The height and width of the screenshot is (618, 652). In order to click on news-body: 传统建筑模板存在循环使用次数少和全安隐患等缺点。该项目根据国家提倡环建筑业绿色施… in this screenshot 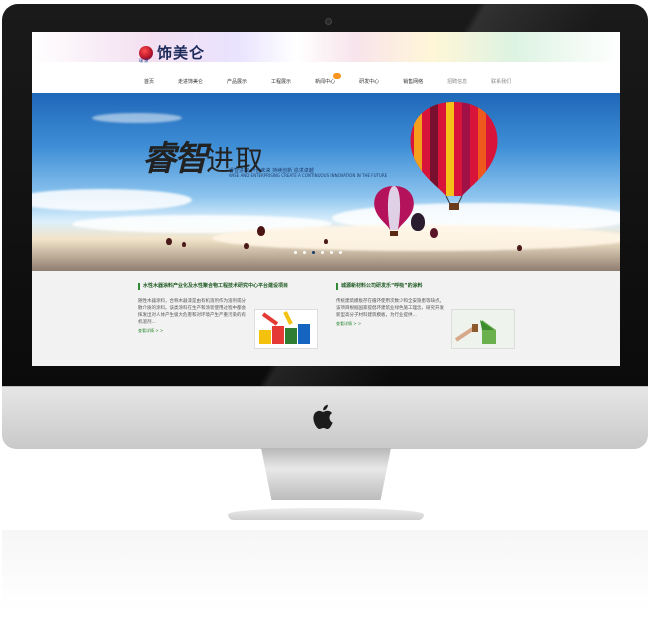, I will do `click(390, 308)`.